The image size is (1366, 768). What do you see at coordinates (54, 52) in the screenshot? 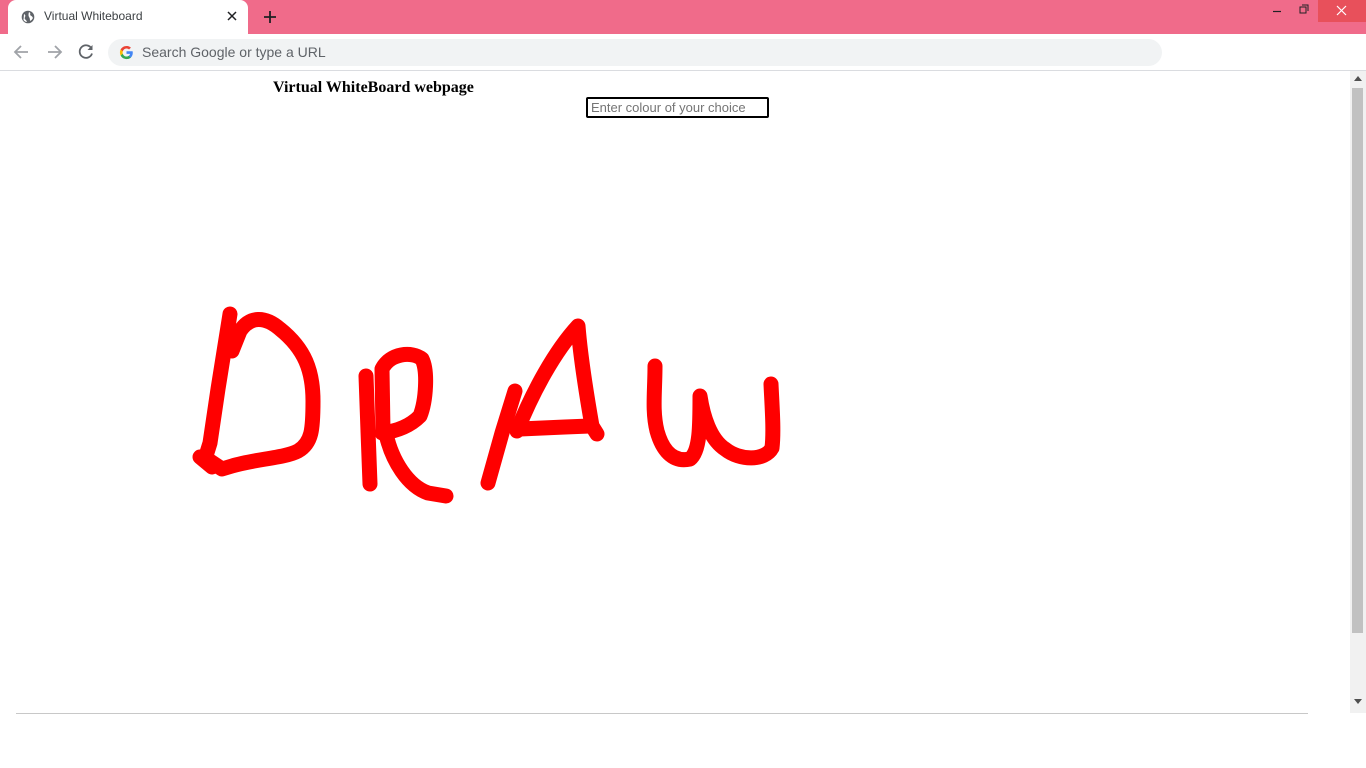
I see `arrow-right-icon` at bounding box center [54, 52].